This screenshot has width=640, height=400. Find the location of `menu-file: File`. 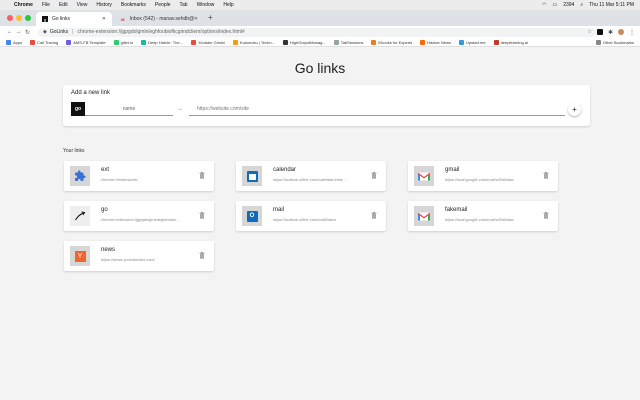

menu-file: File is located at coordinates (46, 5).